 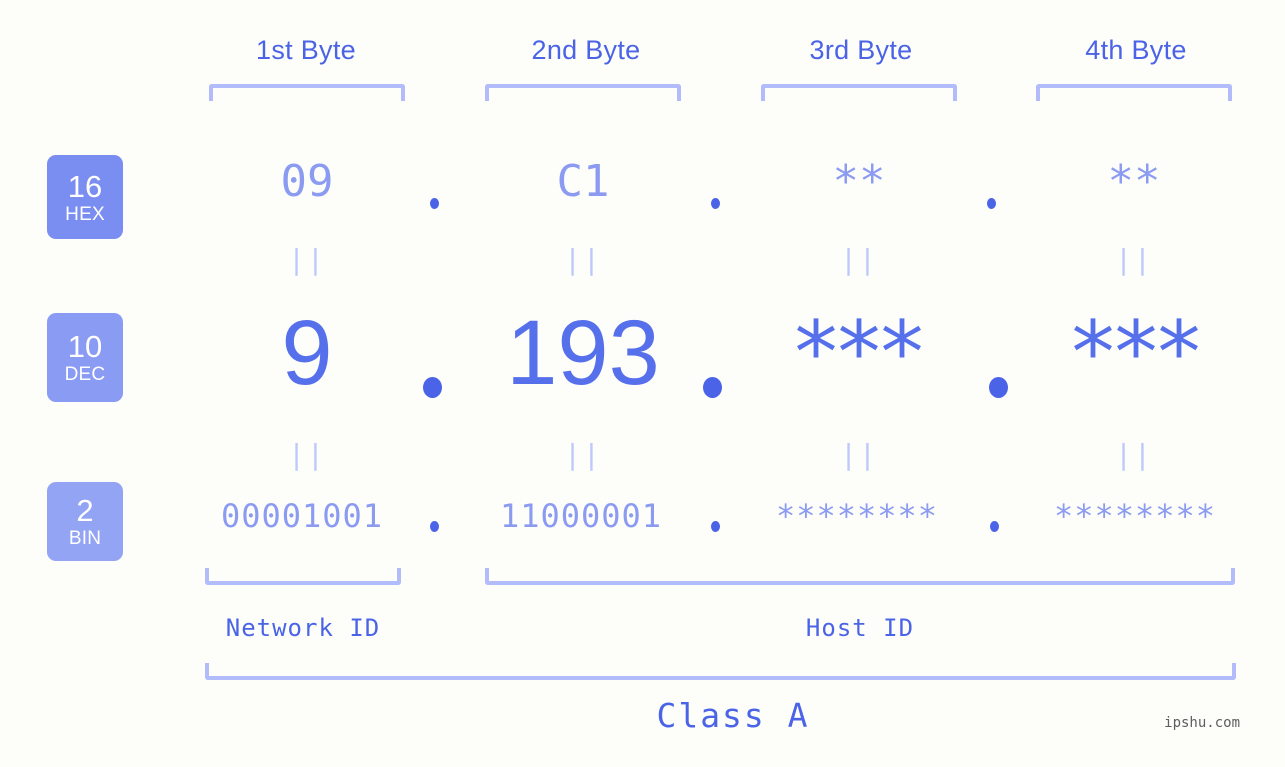 What do you see at coordinates (586, 50) in the screenshot?
I see `byte-header-label-2: 2nd Byte` at bounding box center [586, 50].